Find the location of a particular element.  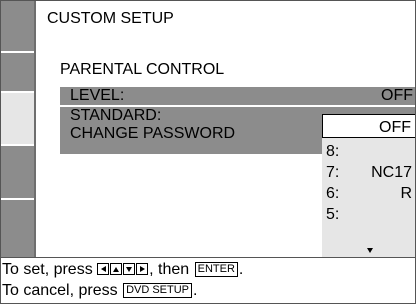

dvd-setup-key-icon: DVD SETUP is located at coordinates (158, 290).